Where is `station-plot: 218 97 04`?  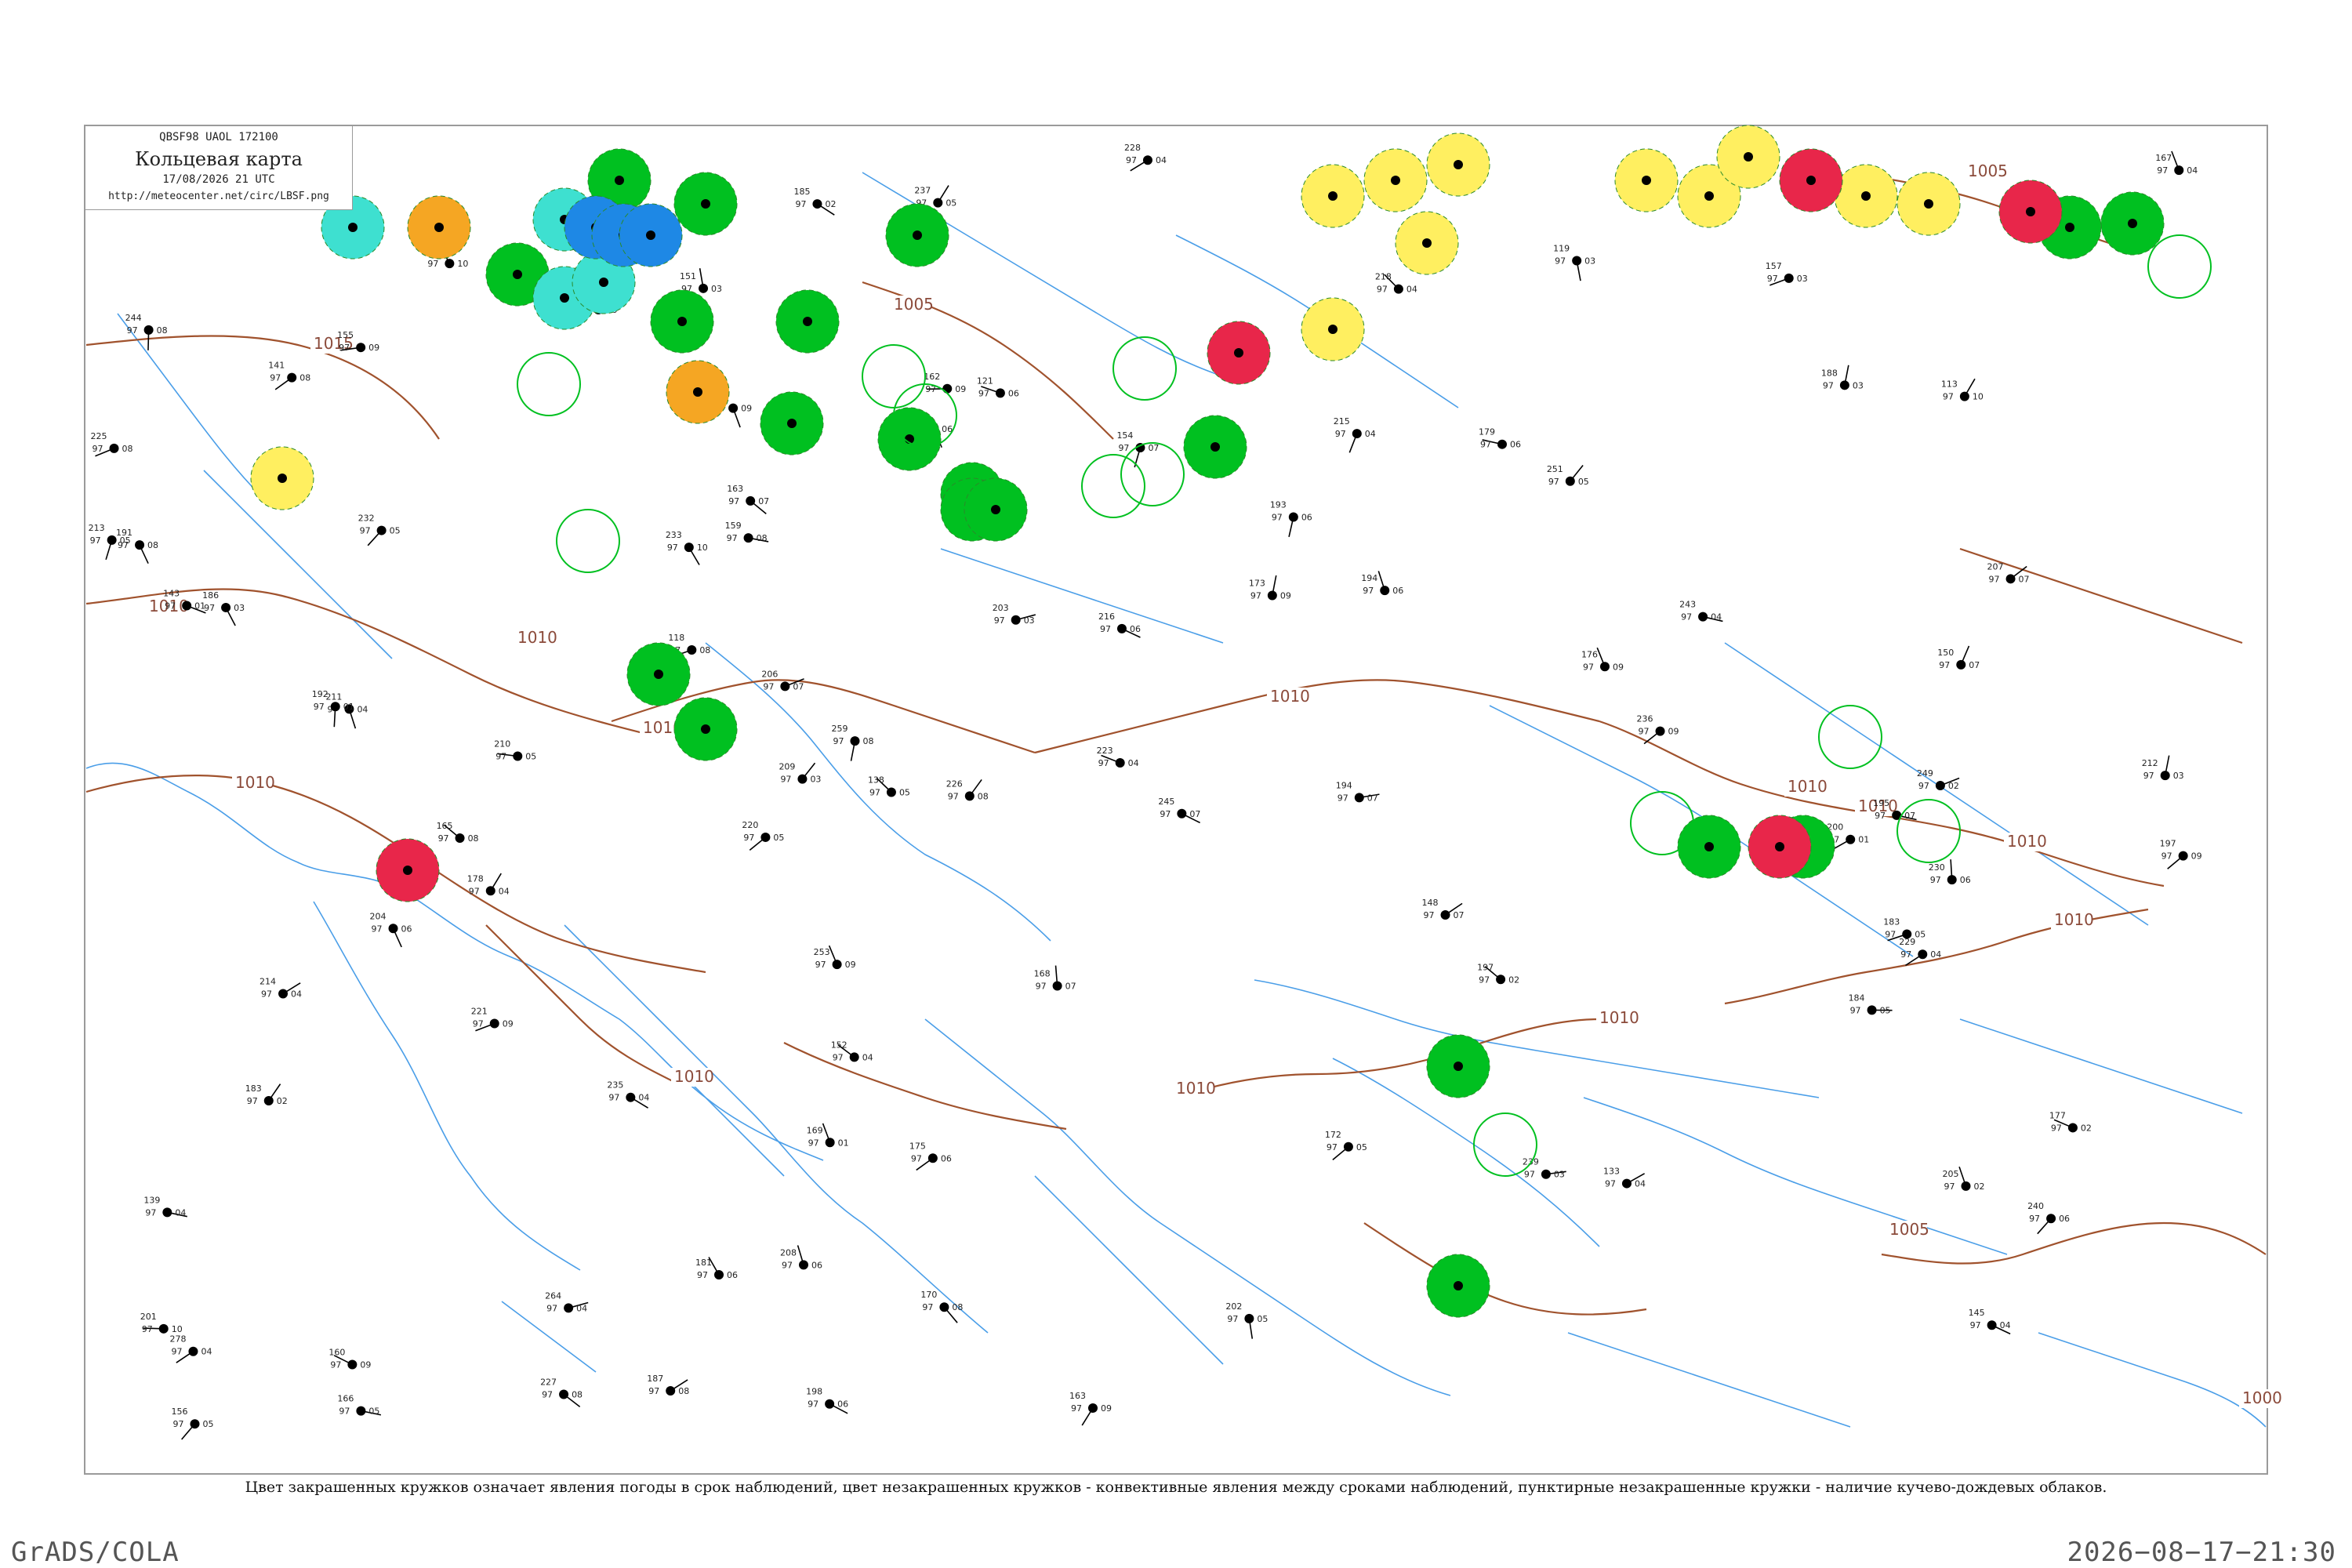 station-plot: 218 97 04 is located at coordinates (1396, 283).